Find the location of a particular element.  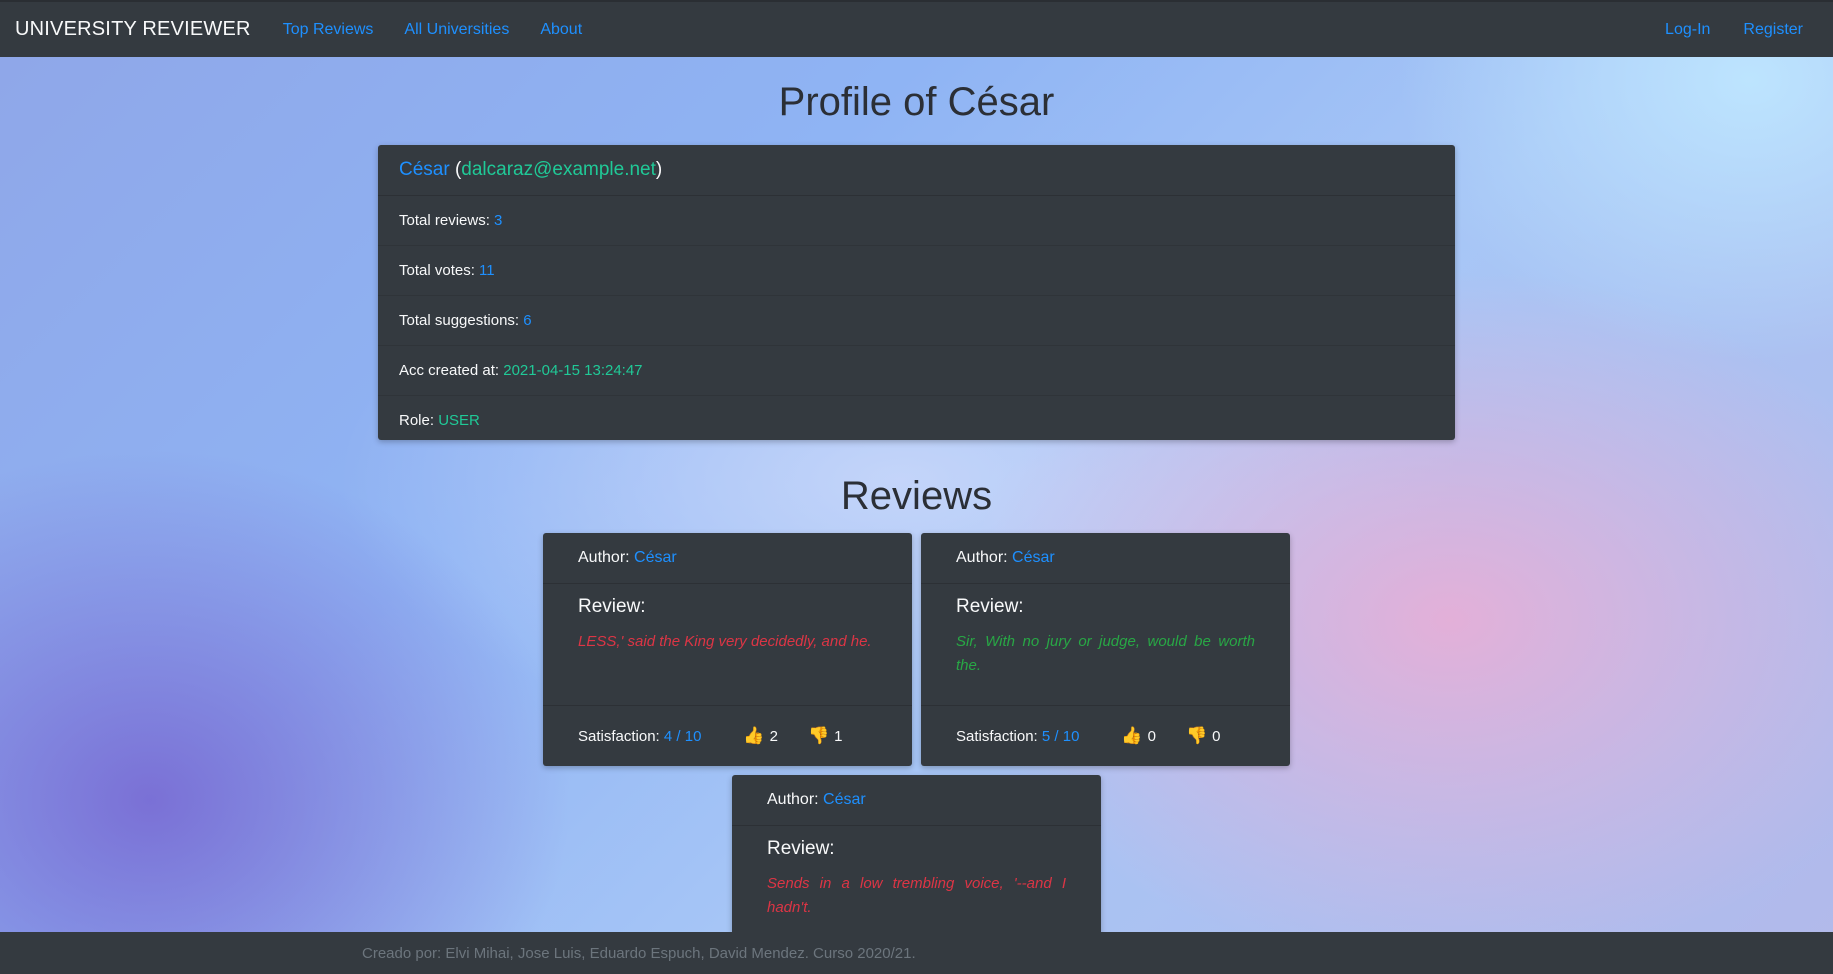

review-footer: Satisfaction: 5 / 10 👍 0 👎 0 is located at coordinates (1105, 735).